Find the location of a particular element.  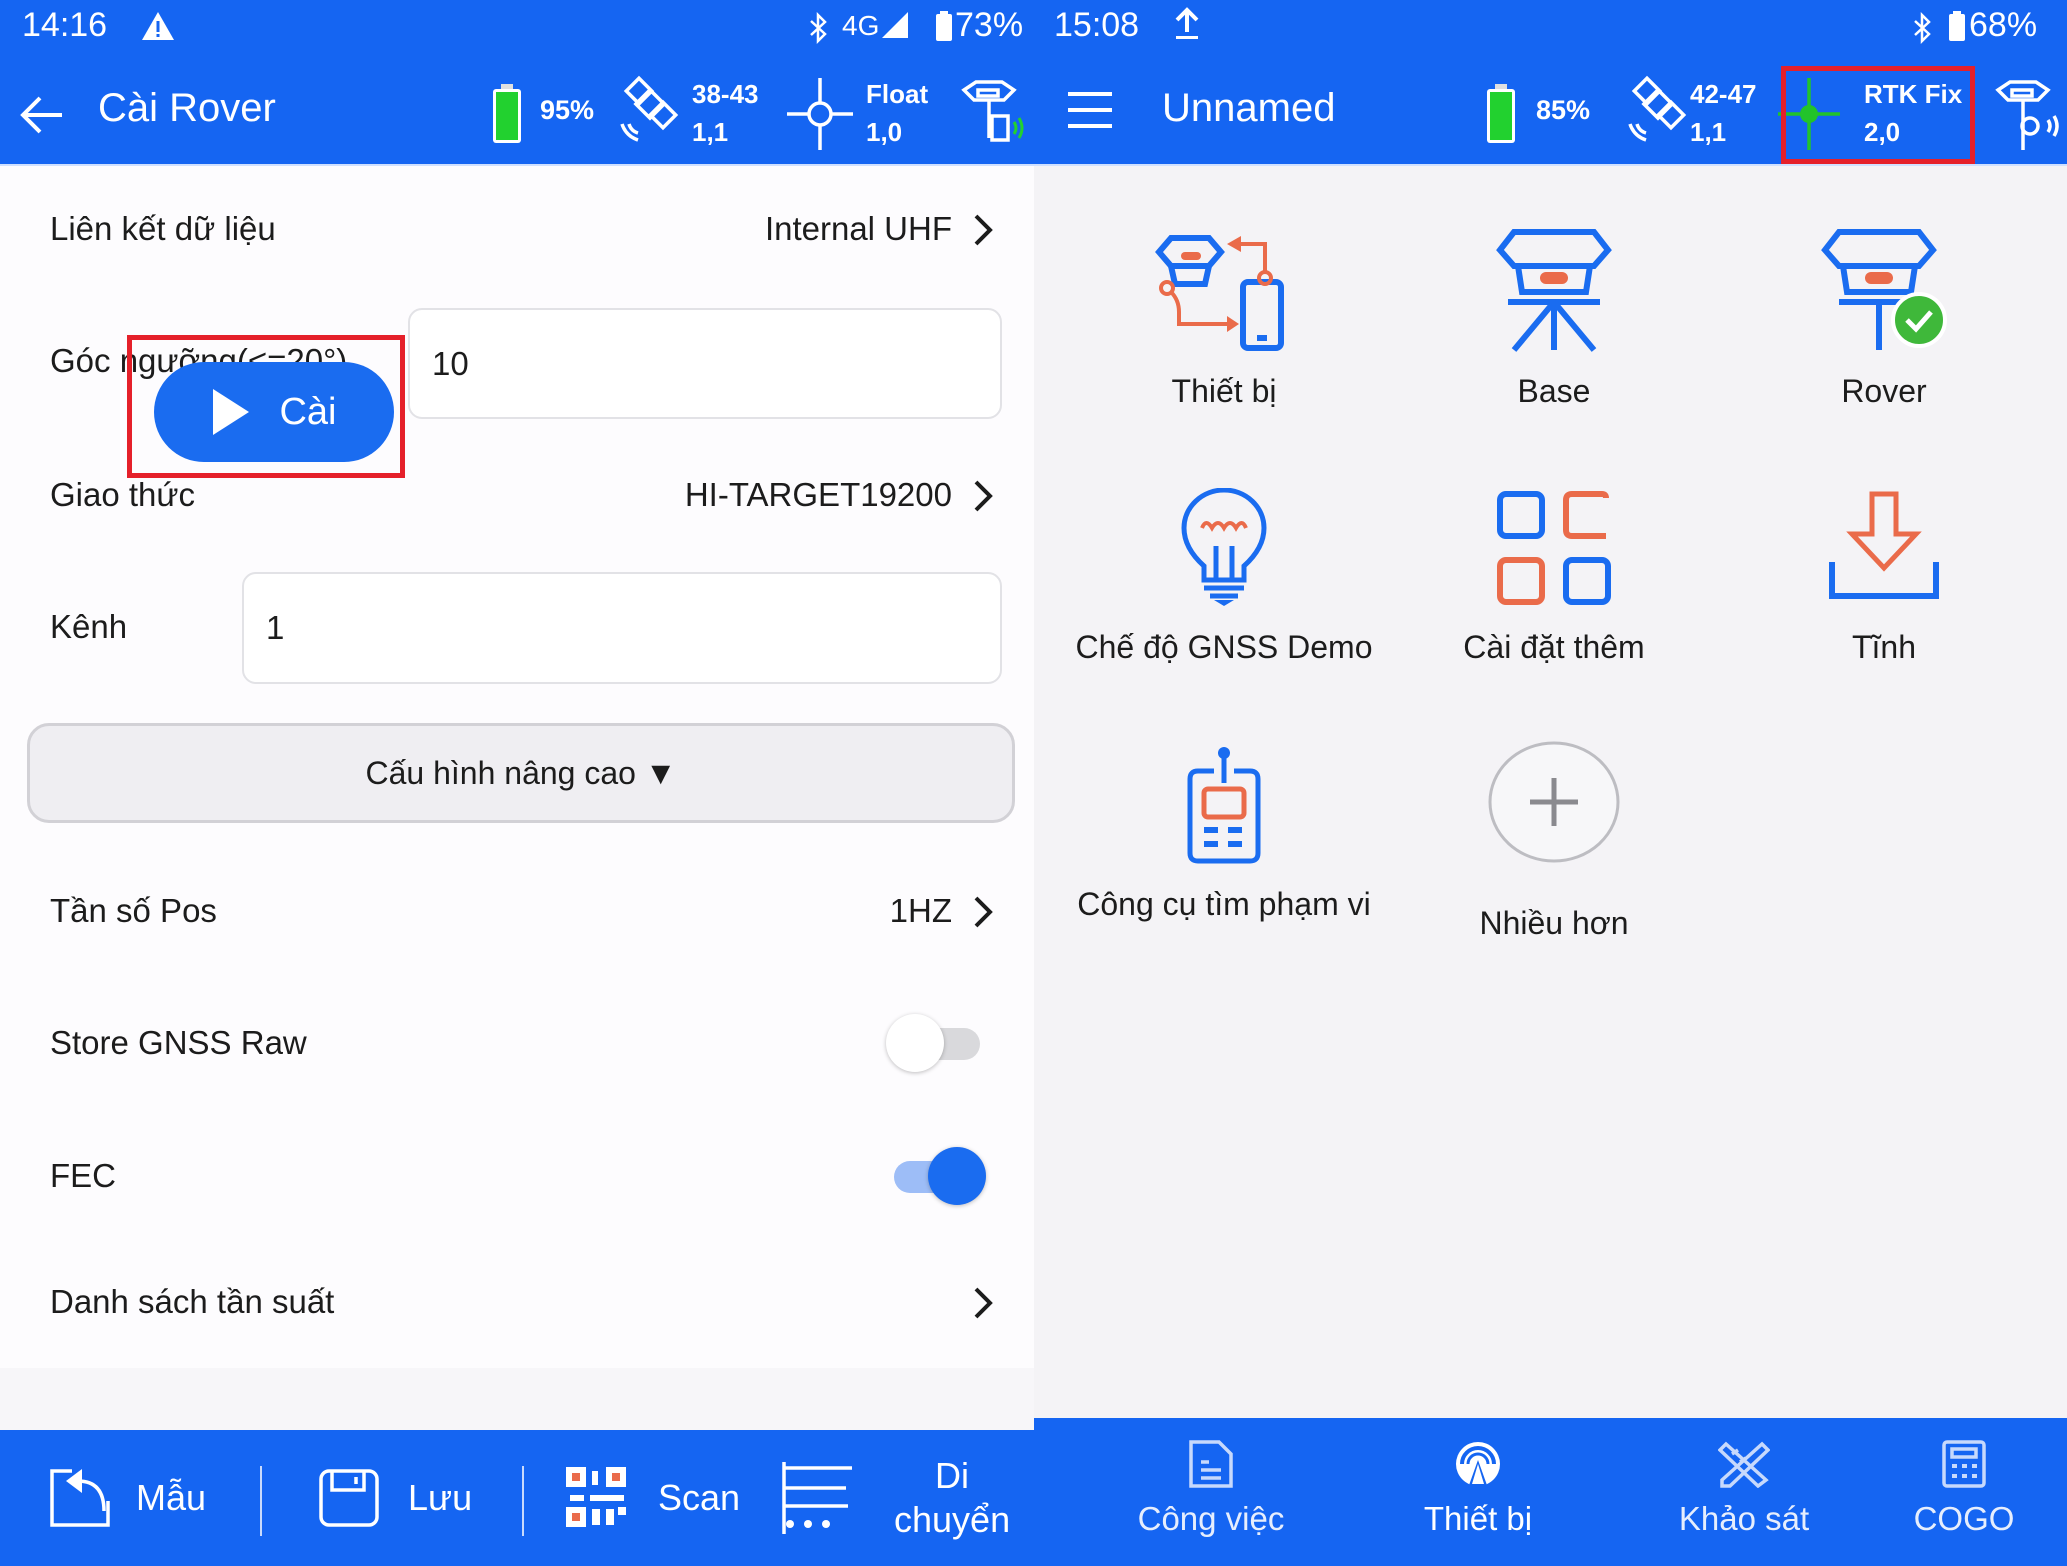

hamburger-menu-icon is located at coordinates (1090, 110).